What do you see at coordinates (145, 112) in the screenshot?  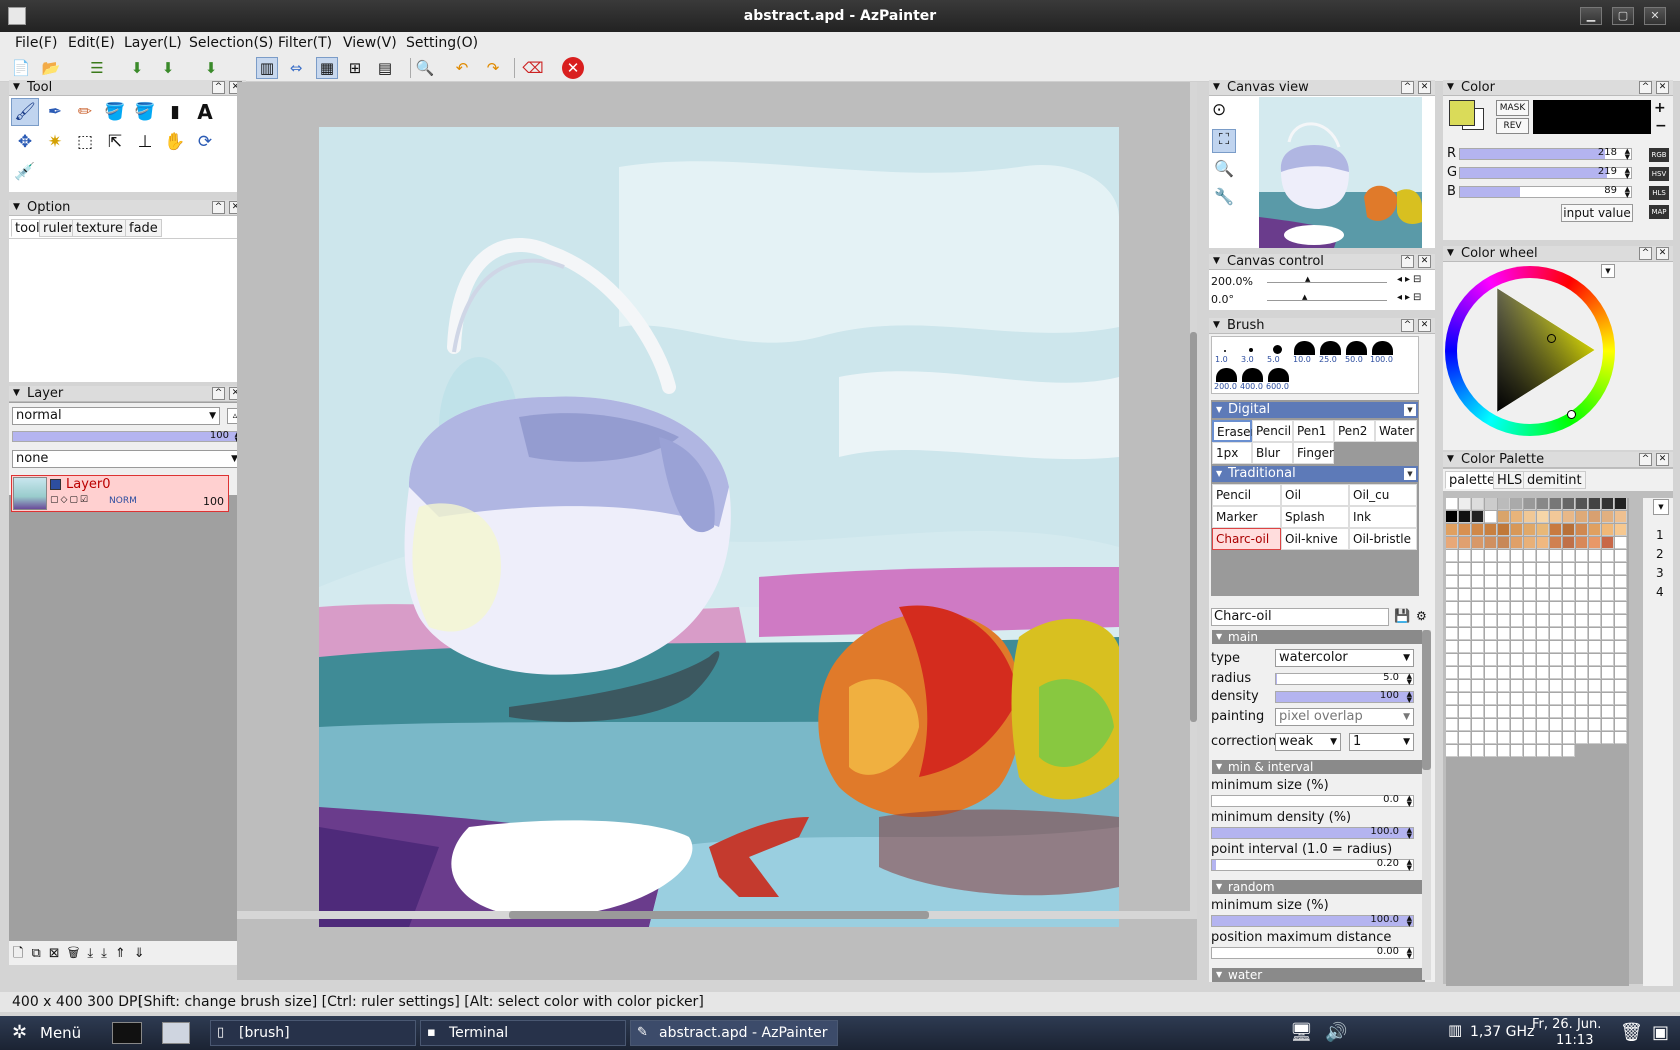 I see `fill-erase-tool-icon: 🪣` at bounding box center [145, 112].